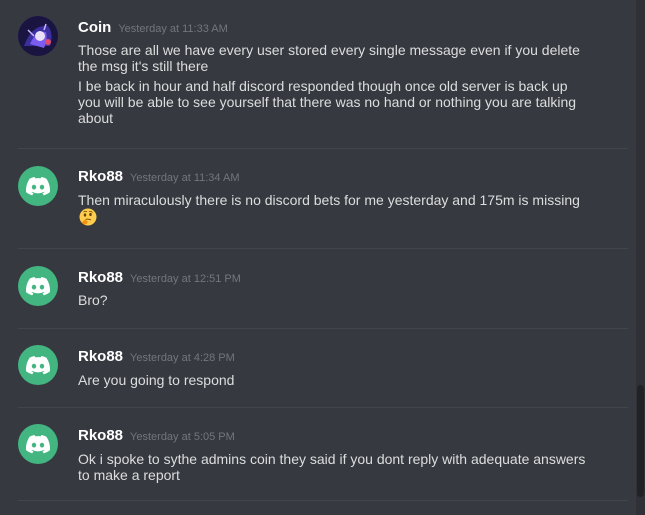 This screenshot has height=515, width=645. I want to click on timestamp: Yesterday at 12:51 PM, so click(185, 279).